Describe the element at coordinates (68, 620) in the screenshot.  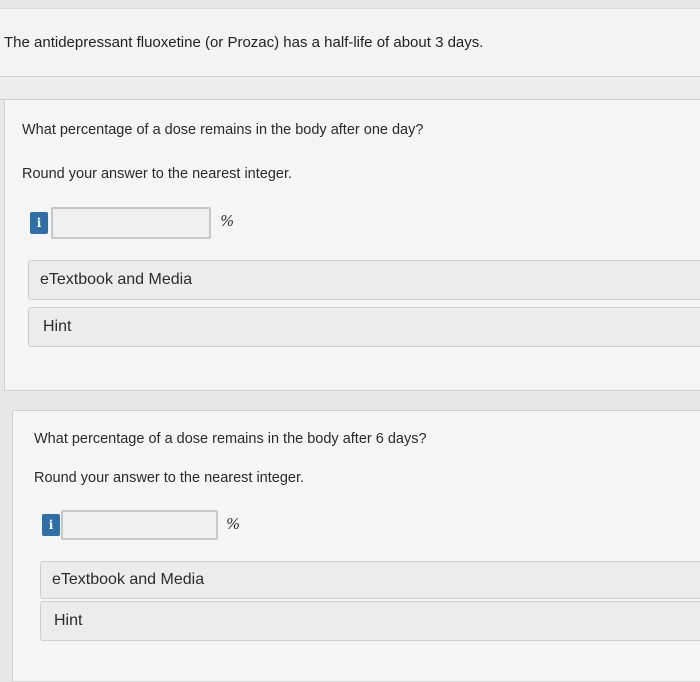
I see `hint-label-2: Hint` at that location.